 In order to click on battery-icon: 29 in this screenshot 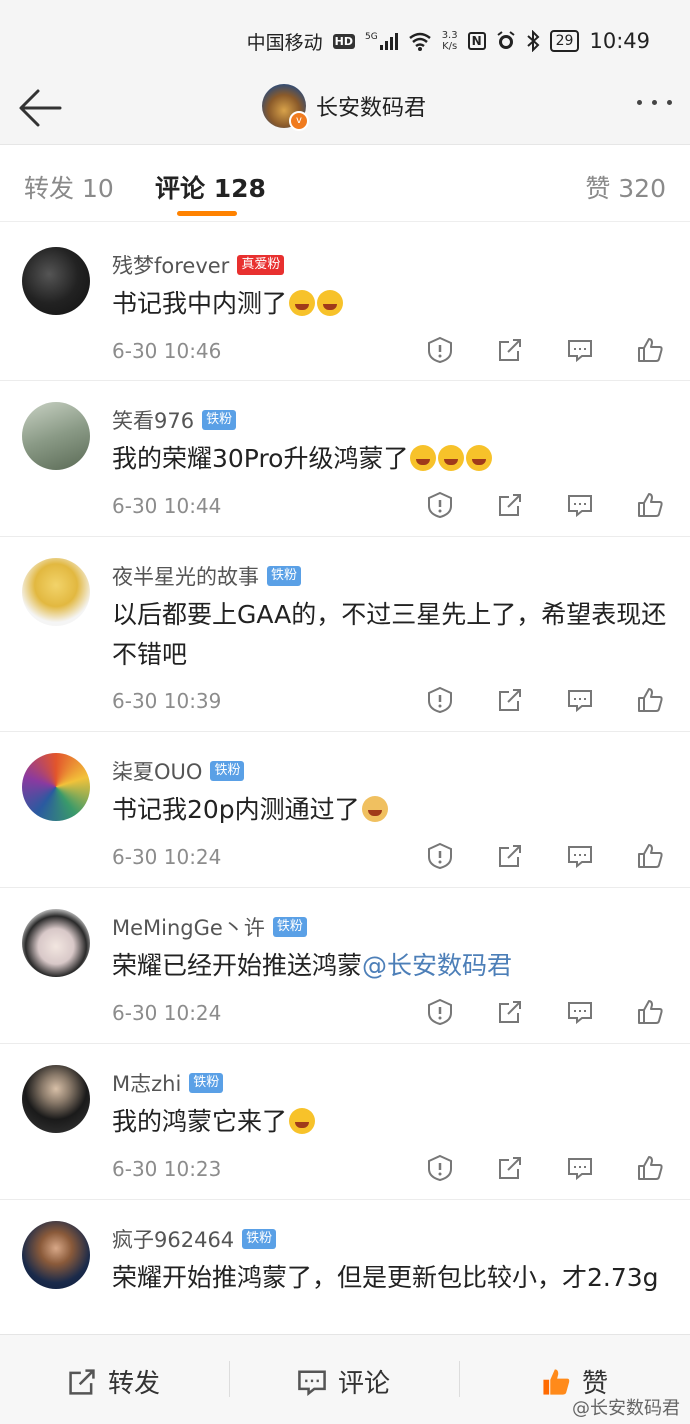, I will do `click(564, 41)`.